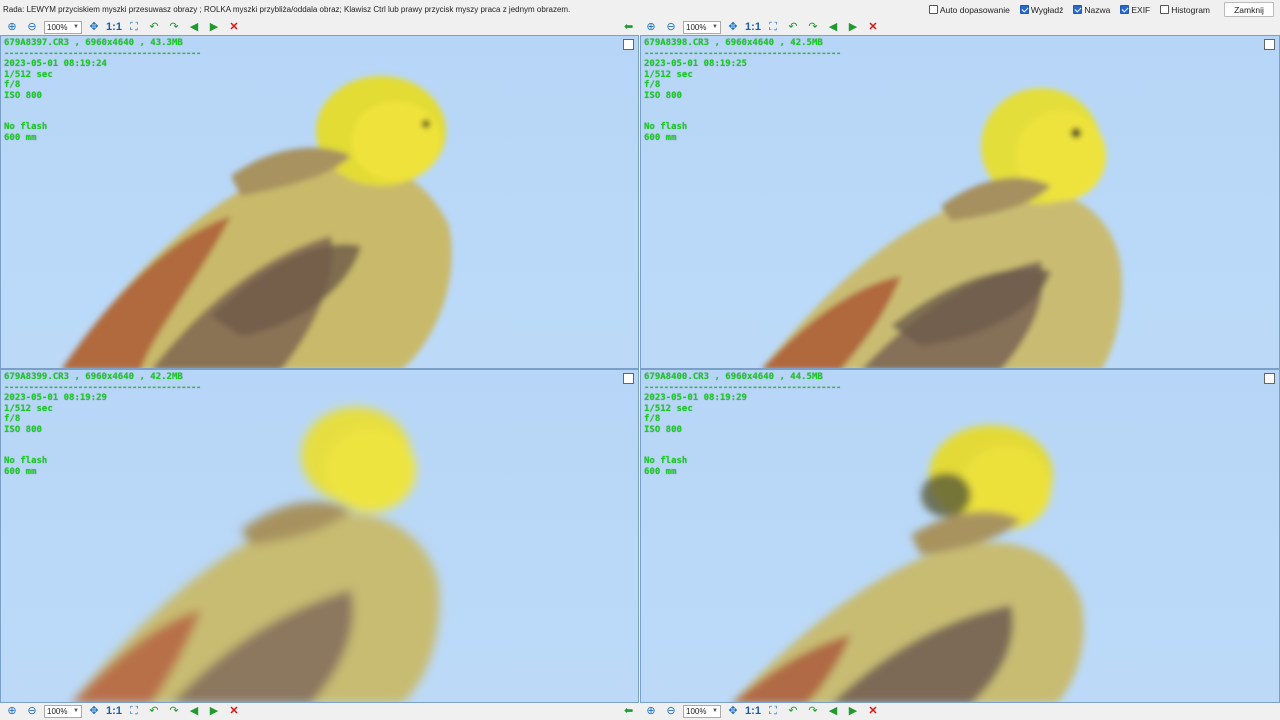 The width and height of the screenshot is (1280, 720). What do you see at coordinates (1024, 9) in the screenshot?
I see `smooth-checkbox` at bounding box center [1024, 9].